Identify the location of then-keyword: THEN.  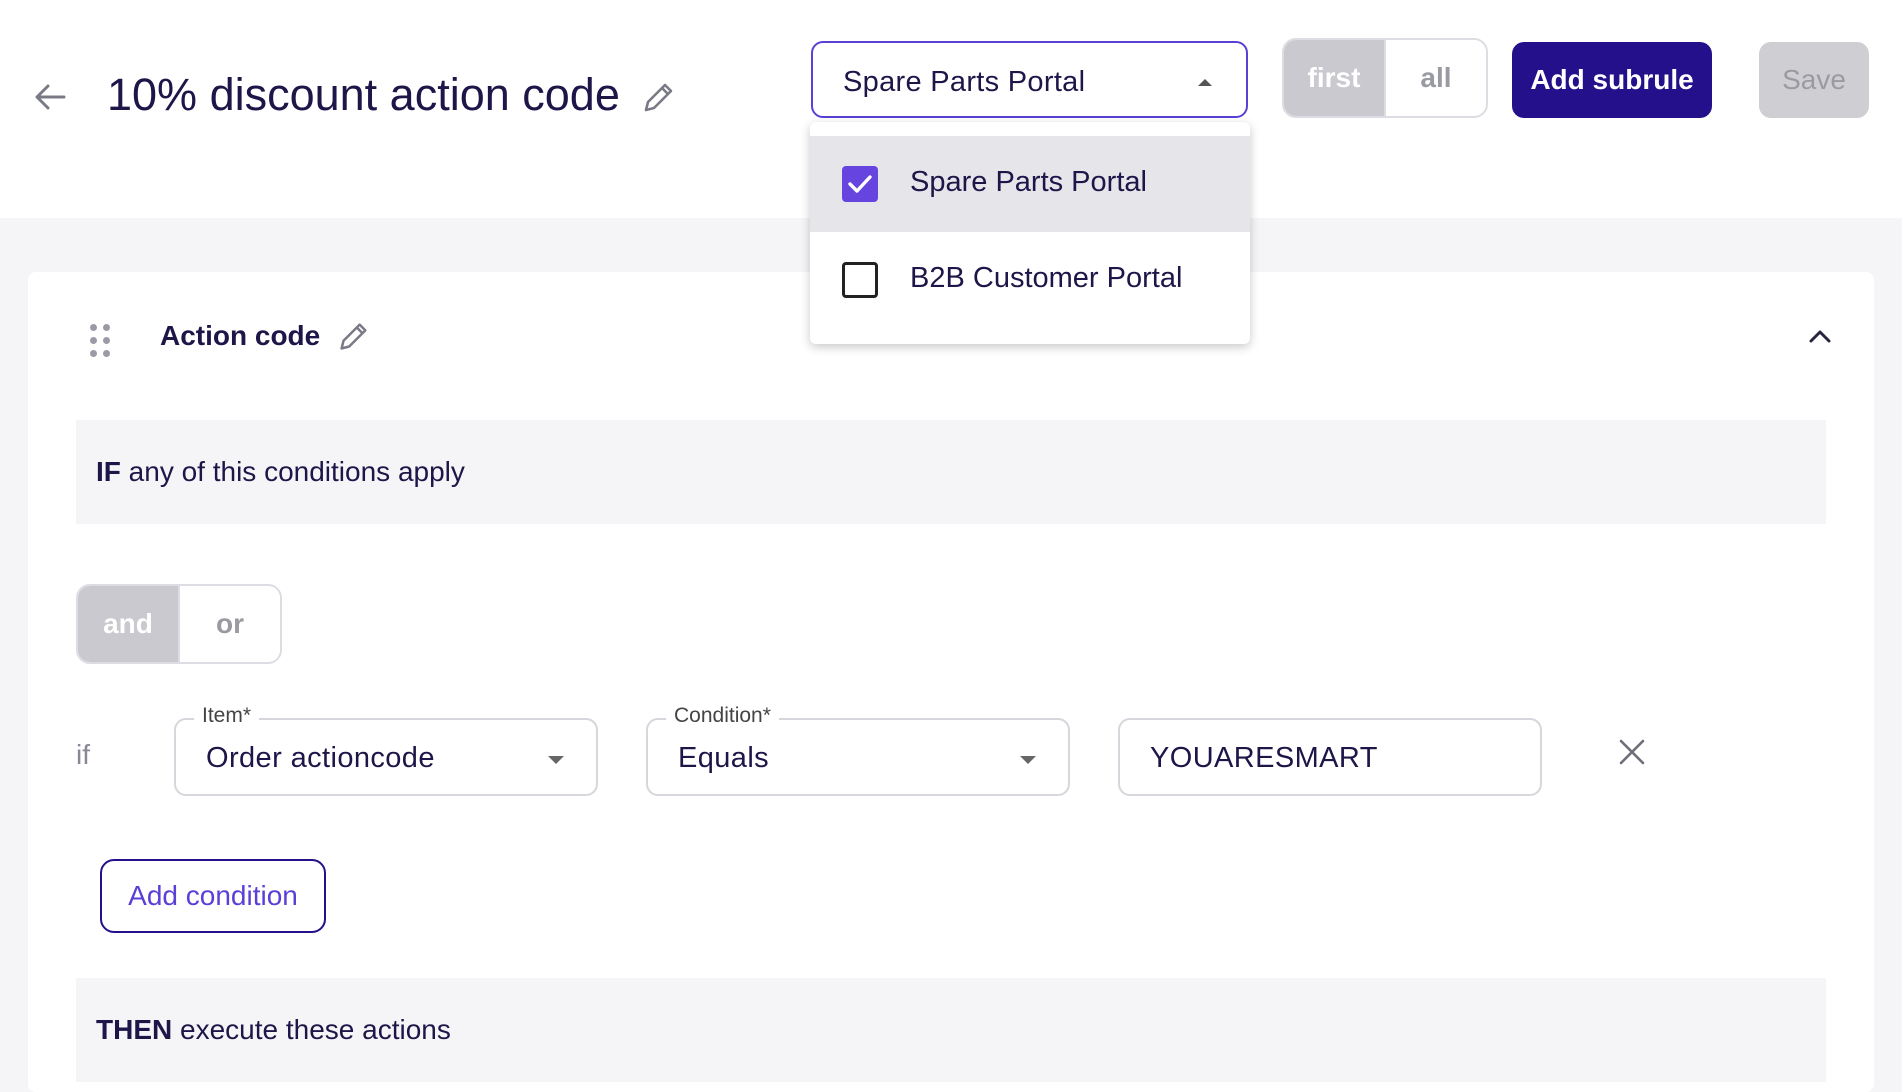
(134, 1029).